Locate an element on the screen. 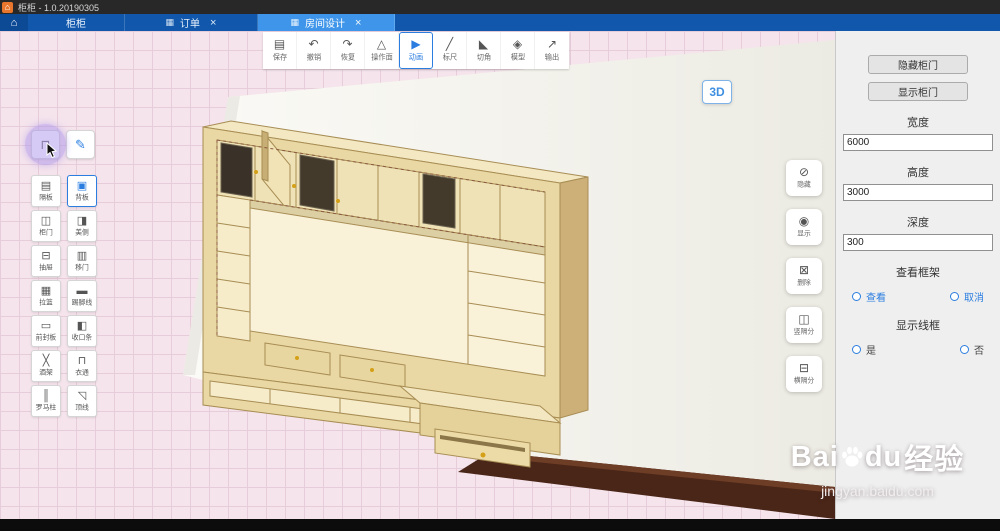 The image size is (1000, 531). tool-skirting-button: ▬ 踢脚线 is located at coordinates (82, 296).